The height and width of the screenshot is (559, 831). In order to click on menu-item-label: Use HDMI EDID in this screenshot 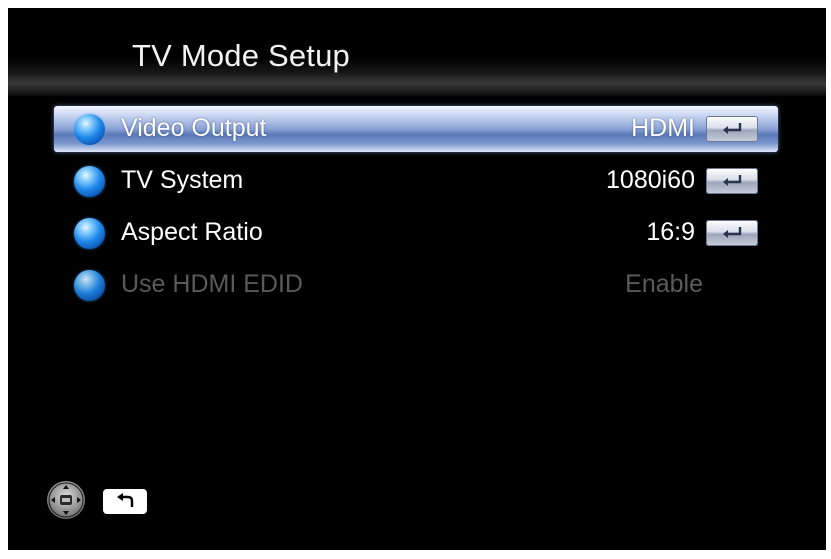, I will do `click(212, 284)`.